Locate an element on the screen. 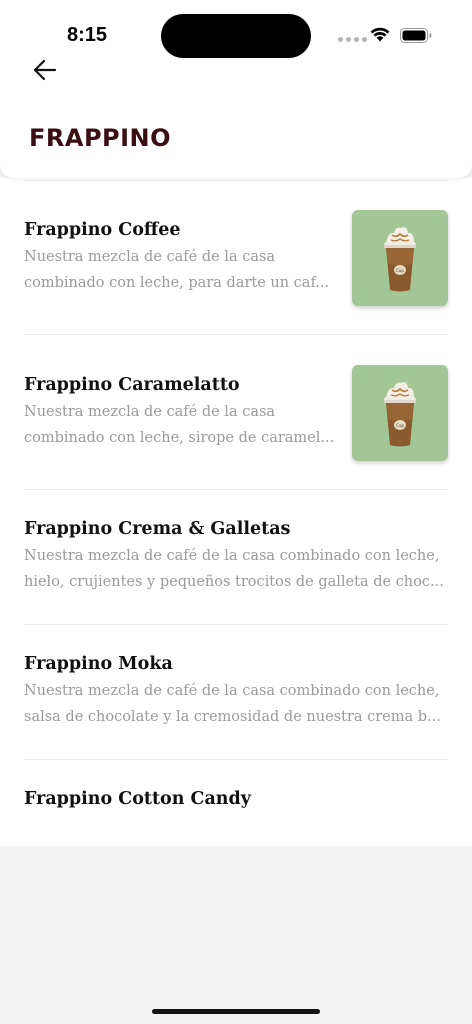 Image resolution: width=472 pixels, height=1024 pixels. item-name: Frappino Caramelatto is located at coordinates (132, 385).